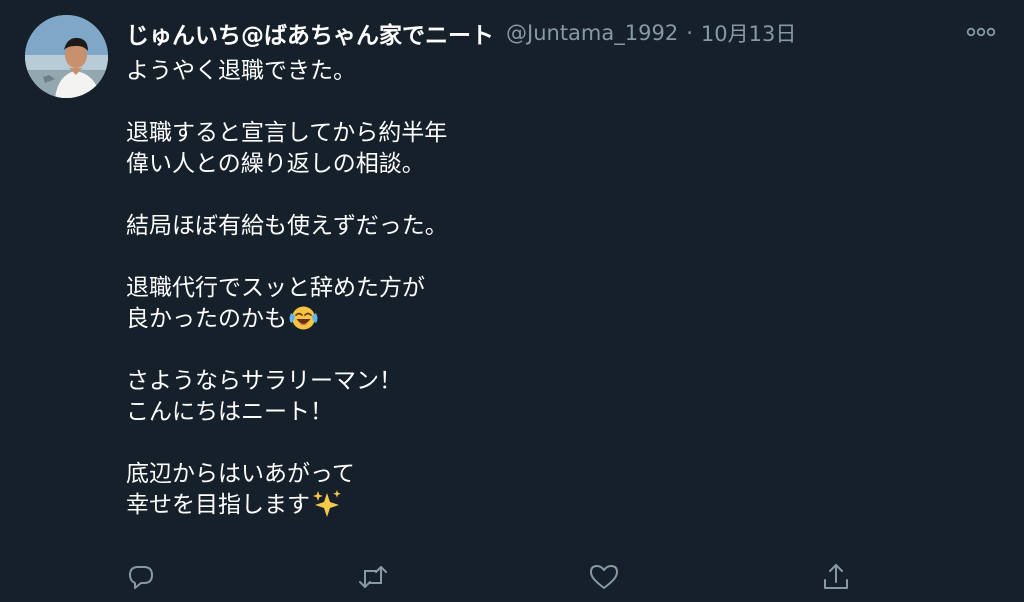 The width and height of the screenshot is (1024, 602). What do you see at coordinates (275, 288) in the screenshot?
I see `tweet-line: 退職代行でスッと辞めた方が` at bounding box center [275, 288].